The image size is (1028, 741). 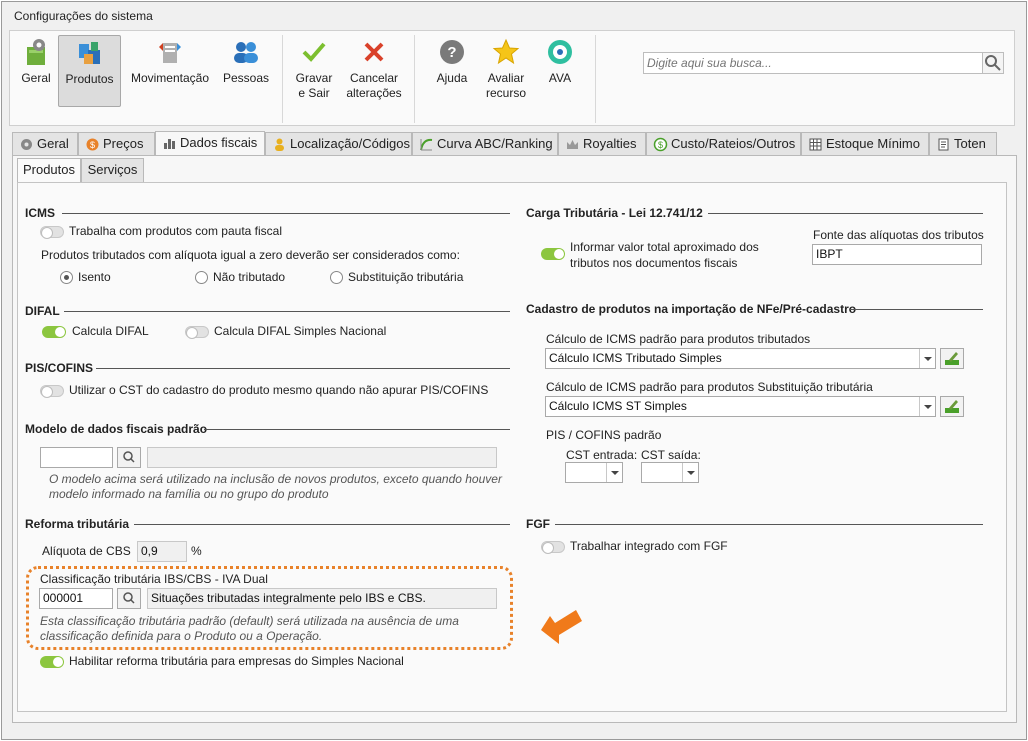 I want to click on chart-icon, so click(x=169, y=144).